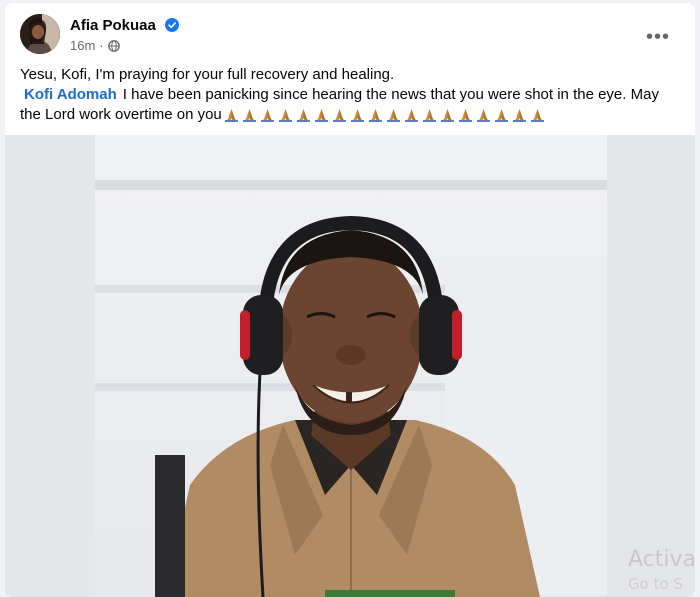 Image resolution: width=700 pixels, height=597 pixels. What do you see at coordinates (70, 94) in the screenshot?
I see `mention-link: Kofi Adomah` at bounding box center [70, 94].